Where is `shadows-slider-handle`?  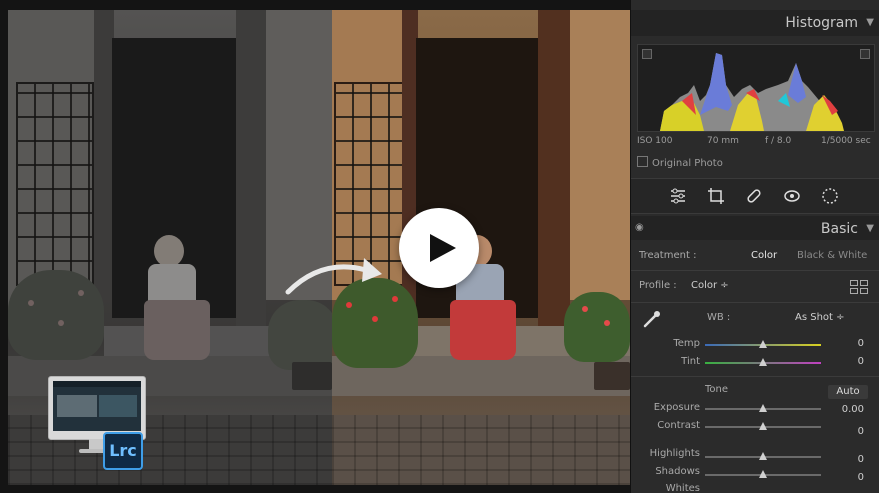 shadows-slider-handle is located at coordinates (763, 474).